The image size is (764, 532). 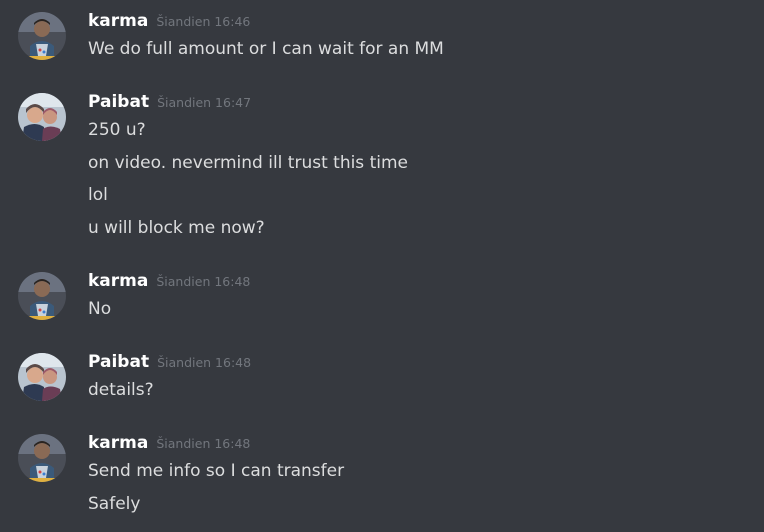 I want to click on message-text: lol, so click(x=98, y=195).